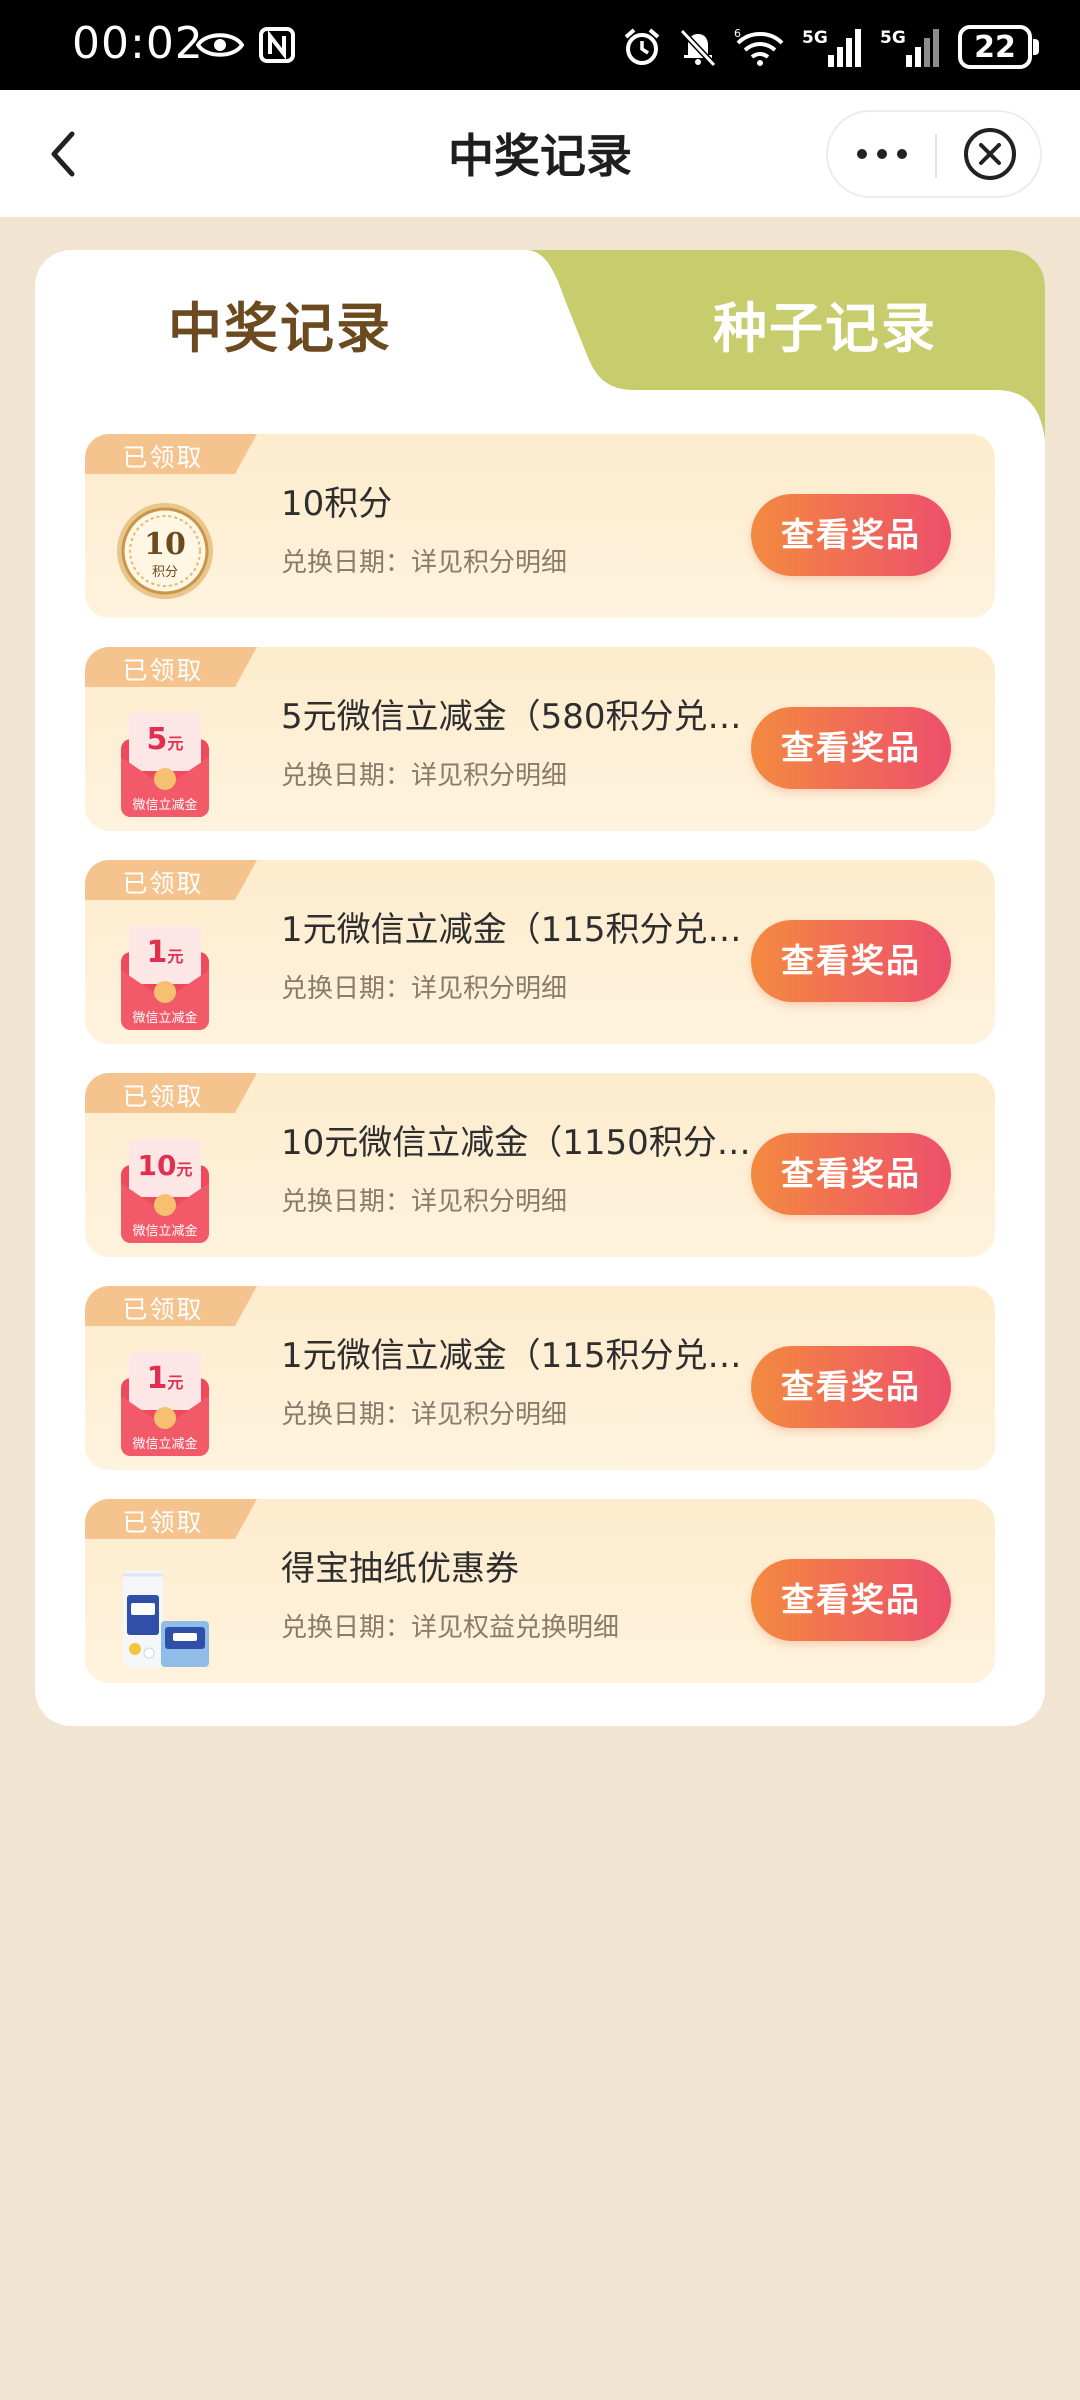  What do you see at coordinates (165, 765) in the screenshot?
I see `wechat-red-envelope-icon: 5元 微信立减金` at bounding box center [165, 765].